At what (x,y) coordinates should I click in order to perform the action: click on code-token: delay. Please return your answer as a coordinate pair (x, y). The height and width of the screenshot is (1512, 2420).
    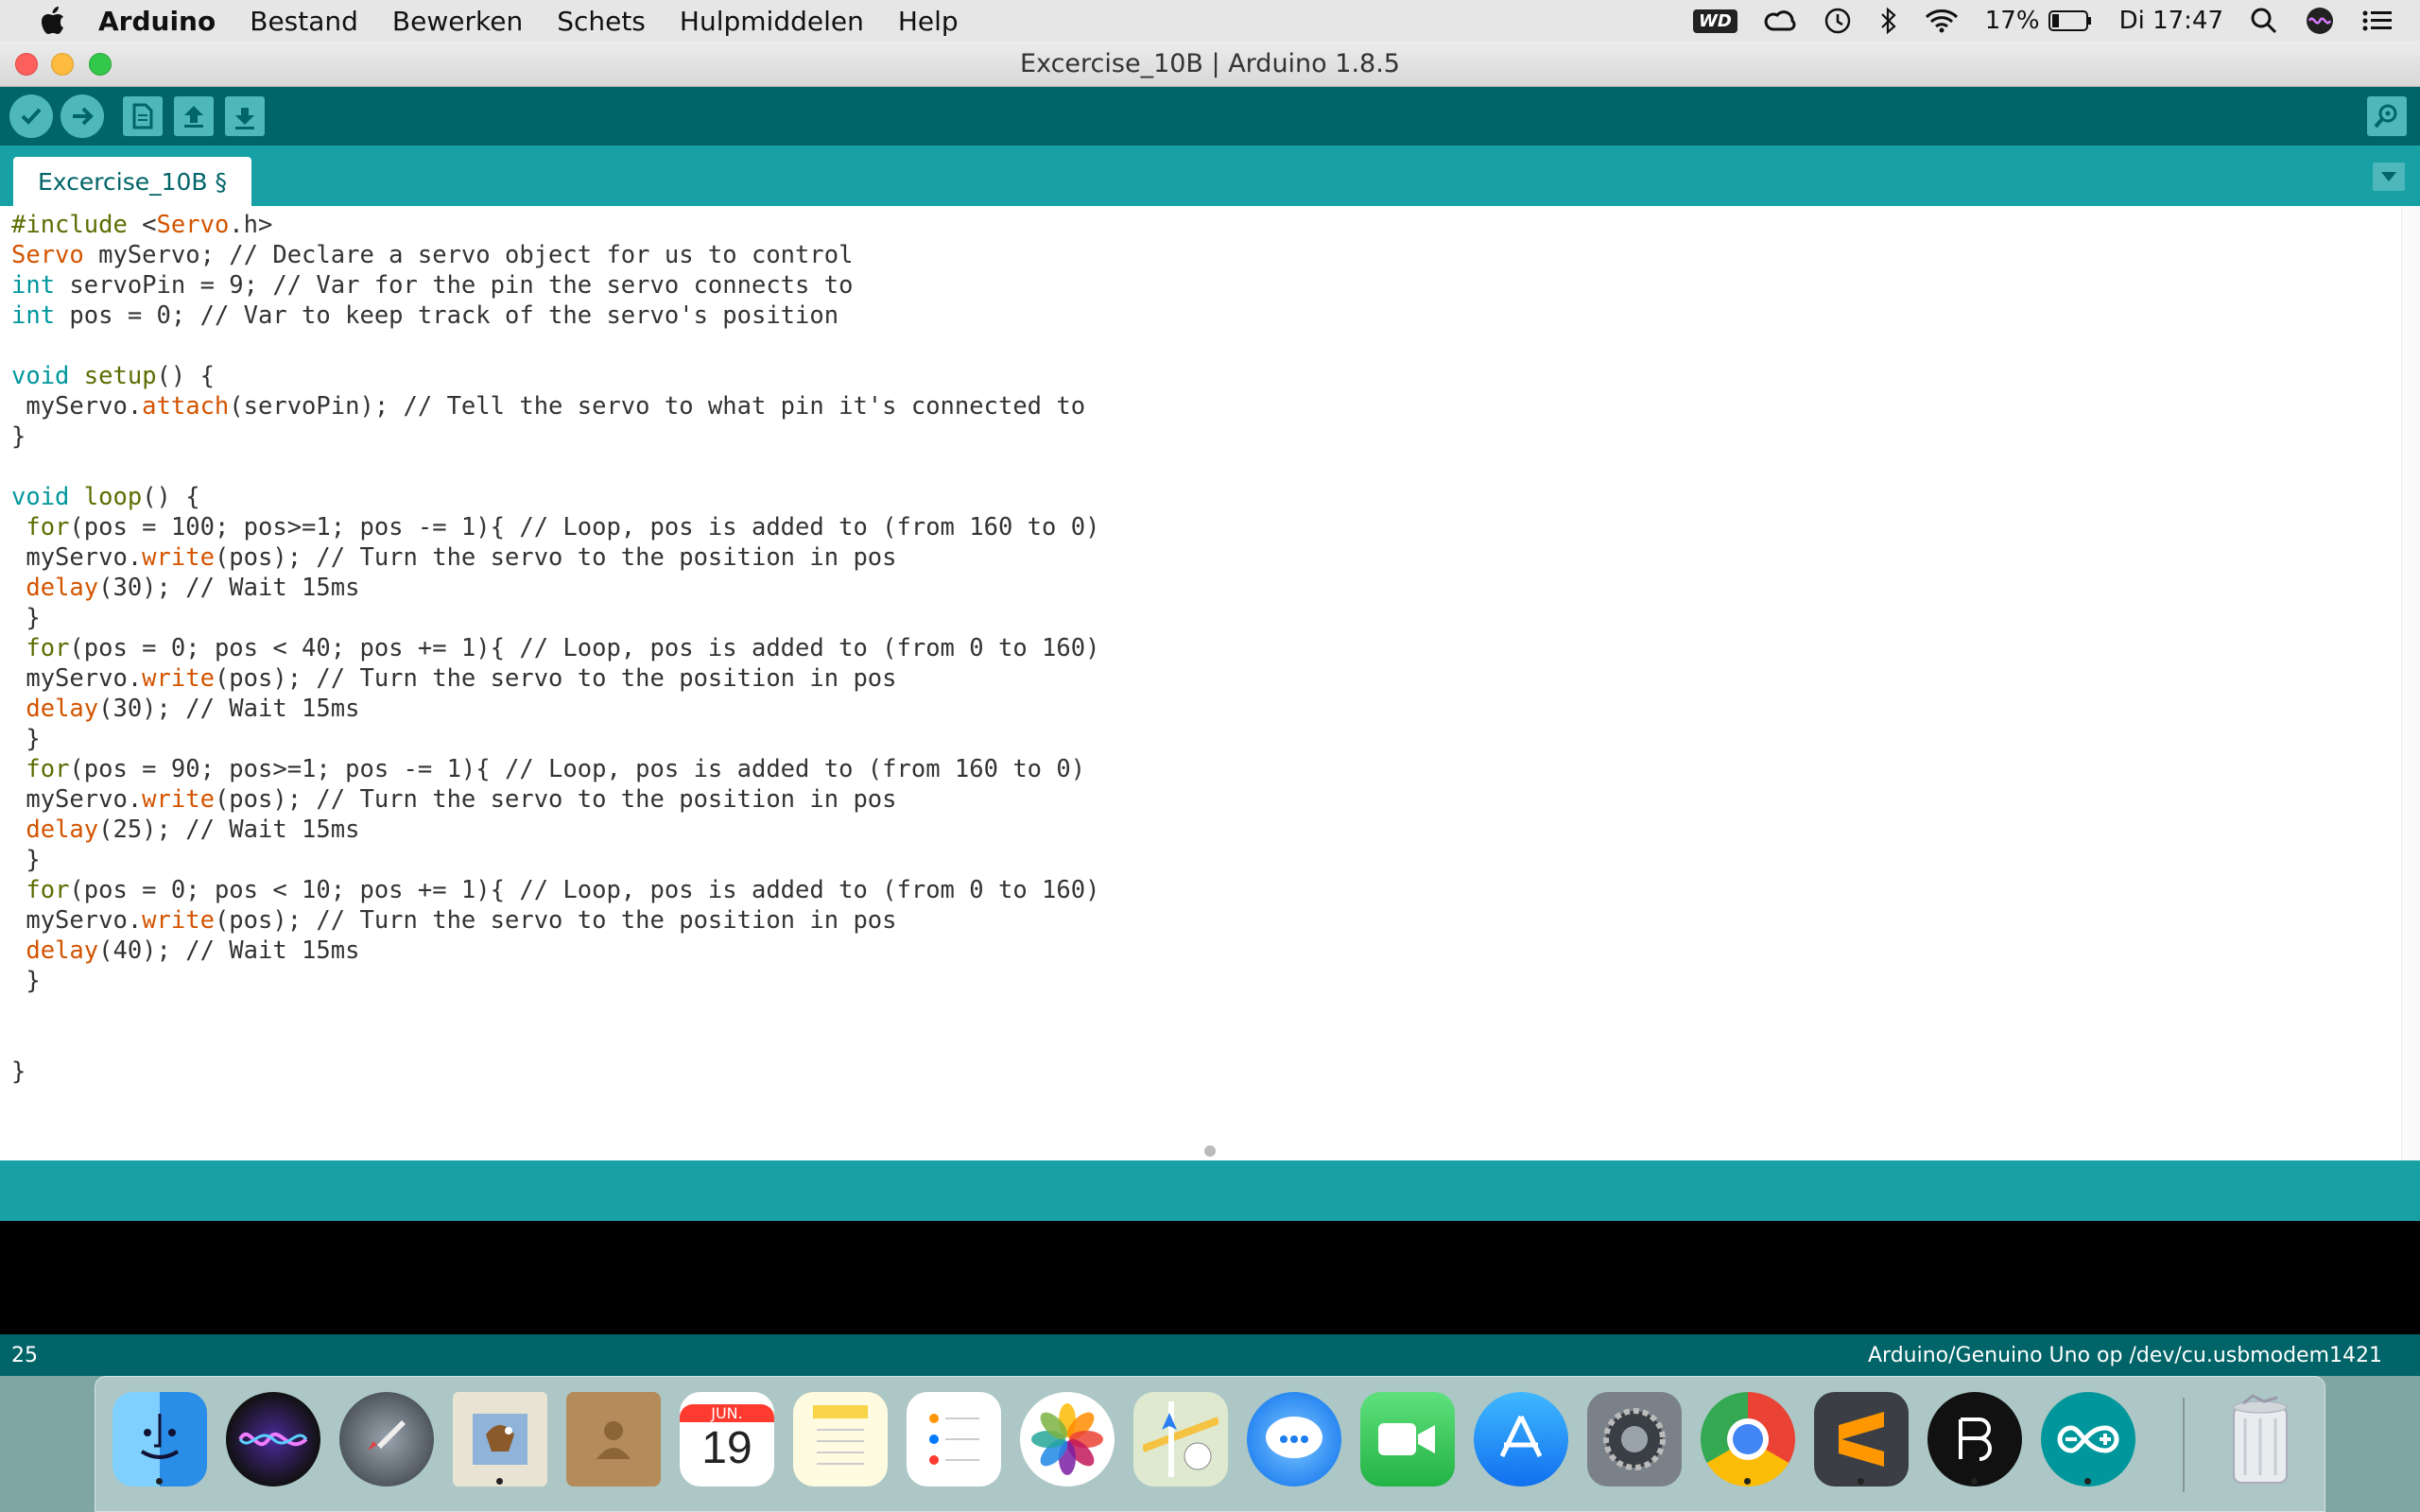
    Looking at the image, I should click on (63, 830).